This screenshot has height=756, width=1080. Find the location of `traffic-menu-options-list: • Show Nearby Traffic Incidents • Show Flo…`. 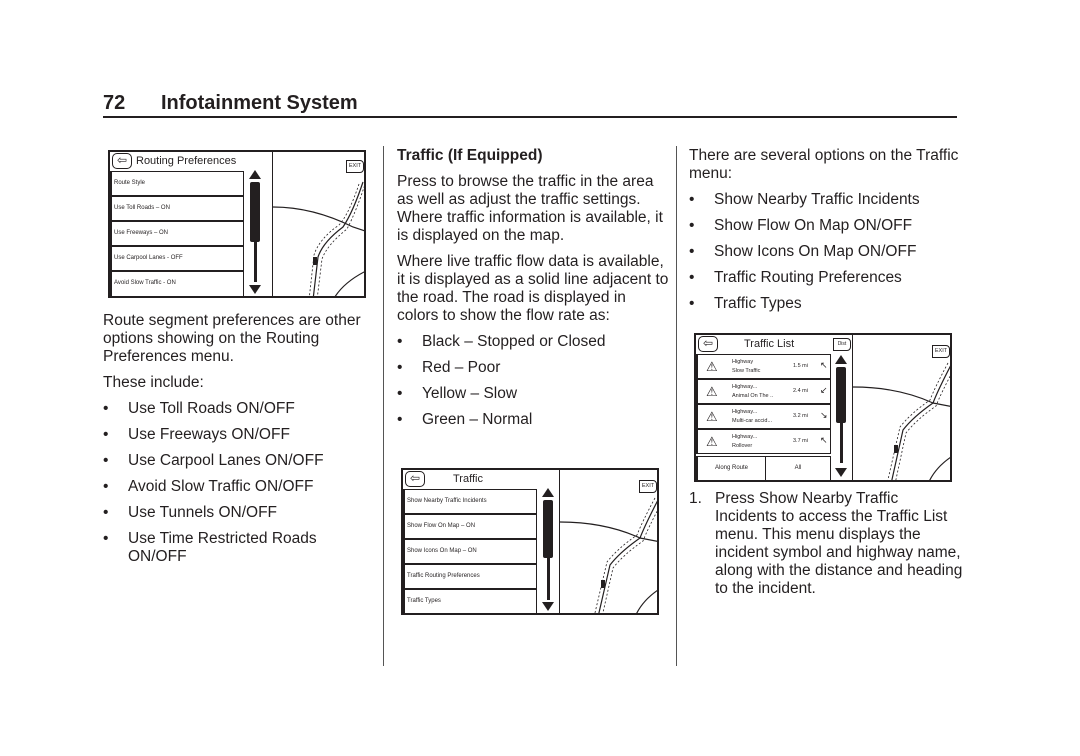

traffic-menu-options-list: • Show Nearby Traffic Incidents • Show Flo… is located at coordinates (826, 252).